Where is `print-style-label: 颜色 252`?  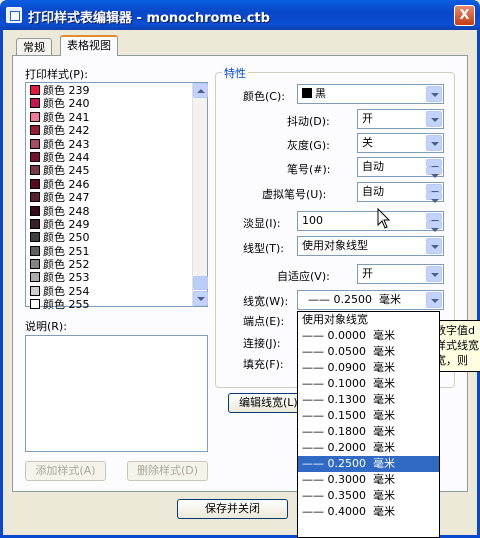
print-style-label: 颜色 252 is located at coordinates (66, 265).